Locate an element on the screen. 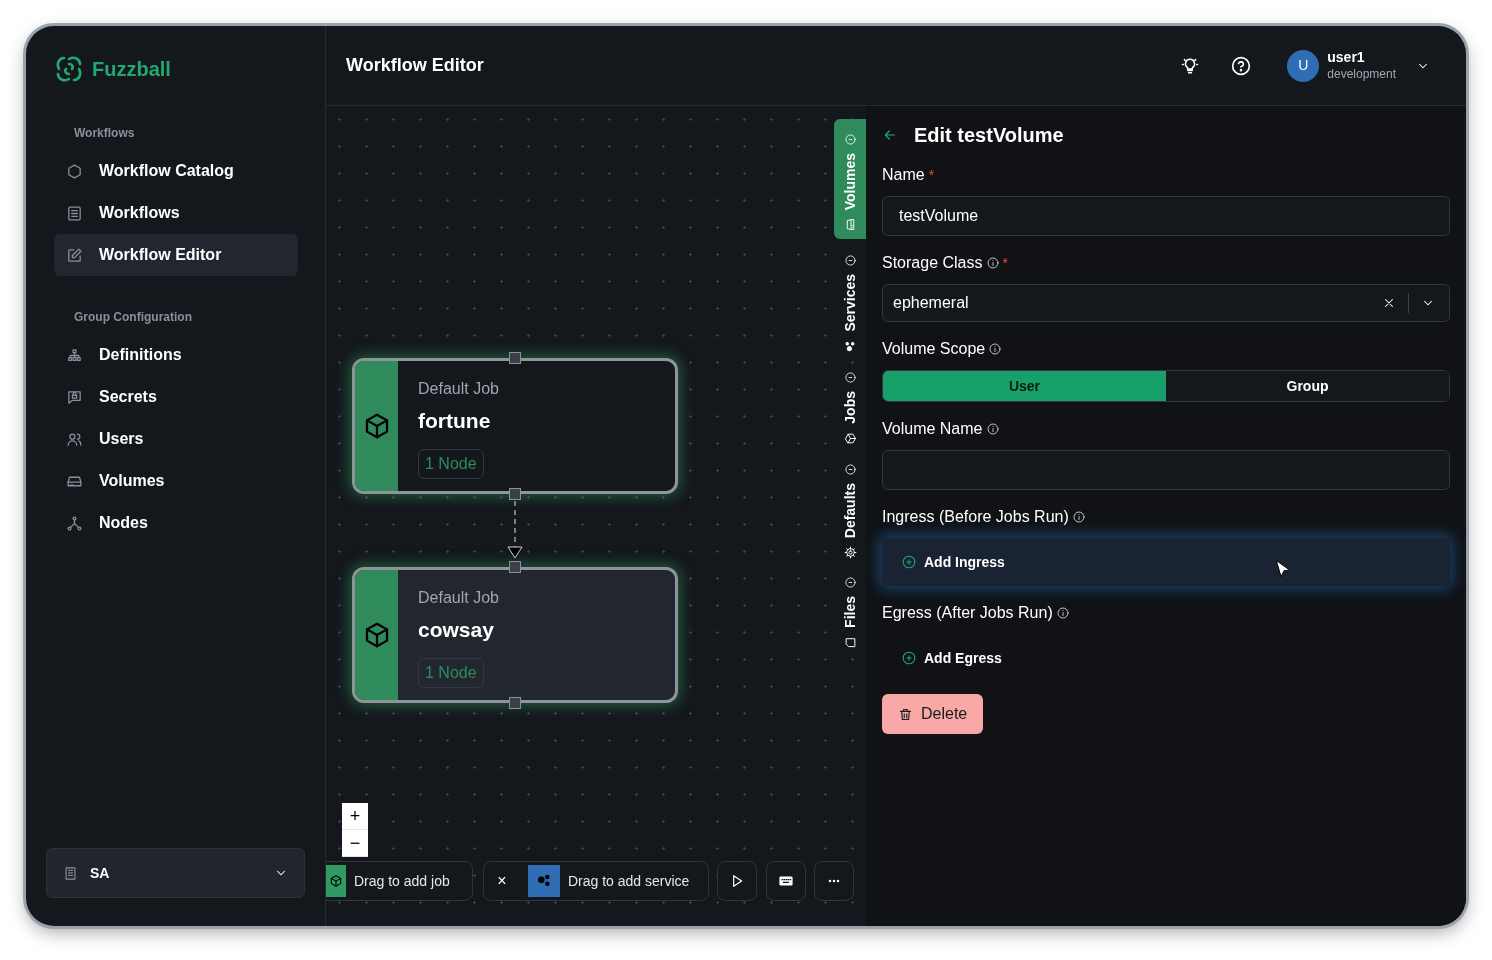  back-arrow-icon is located at coordinates (890, 135).